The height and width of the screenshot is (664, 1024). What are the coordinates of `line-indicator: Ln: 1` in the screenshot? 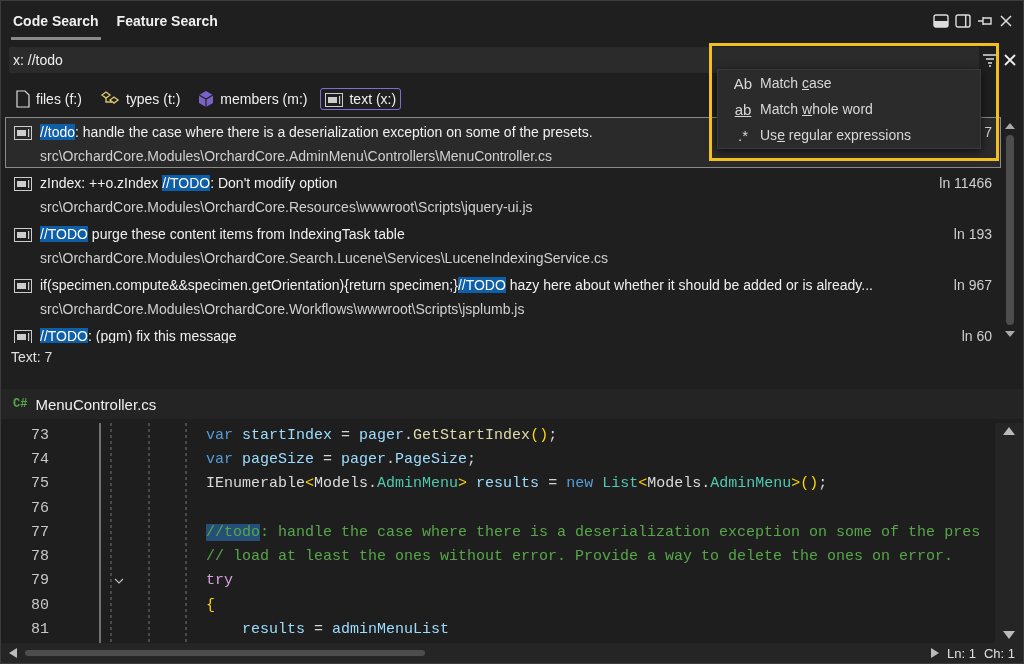 It's located at (961, 653).